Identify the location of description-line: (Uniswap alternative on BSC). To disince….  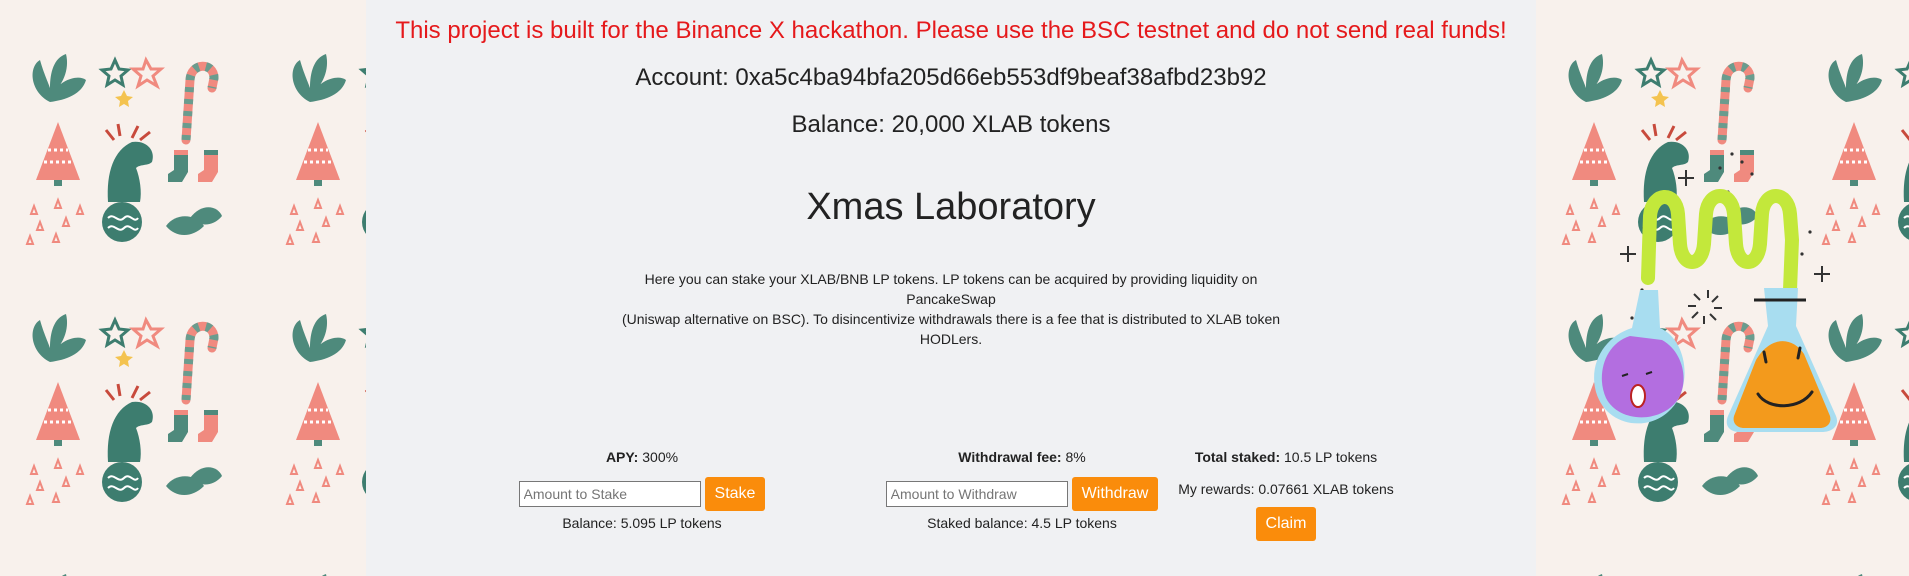
(951, 329).